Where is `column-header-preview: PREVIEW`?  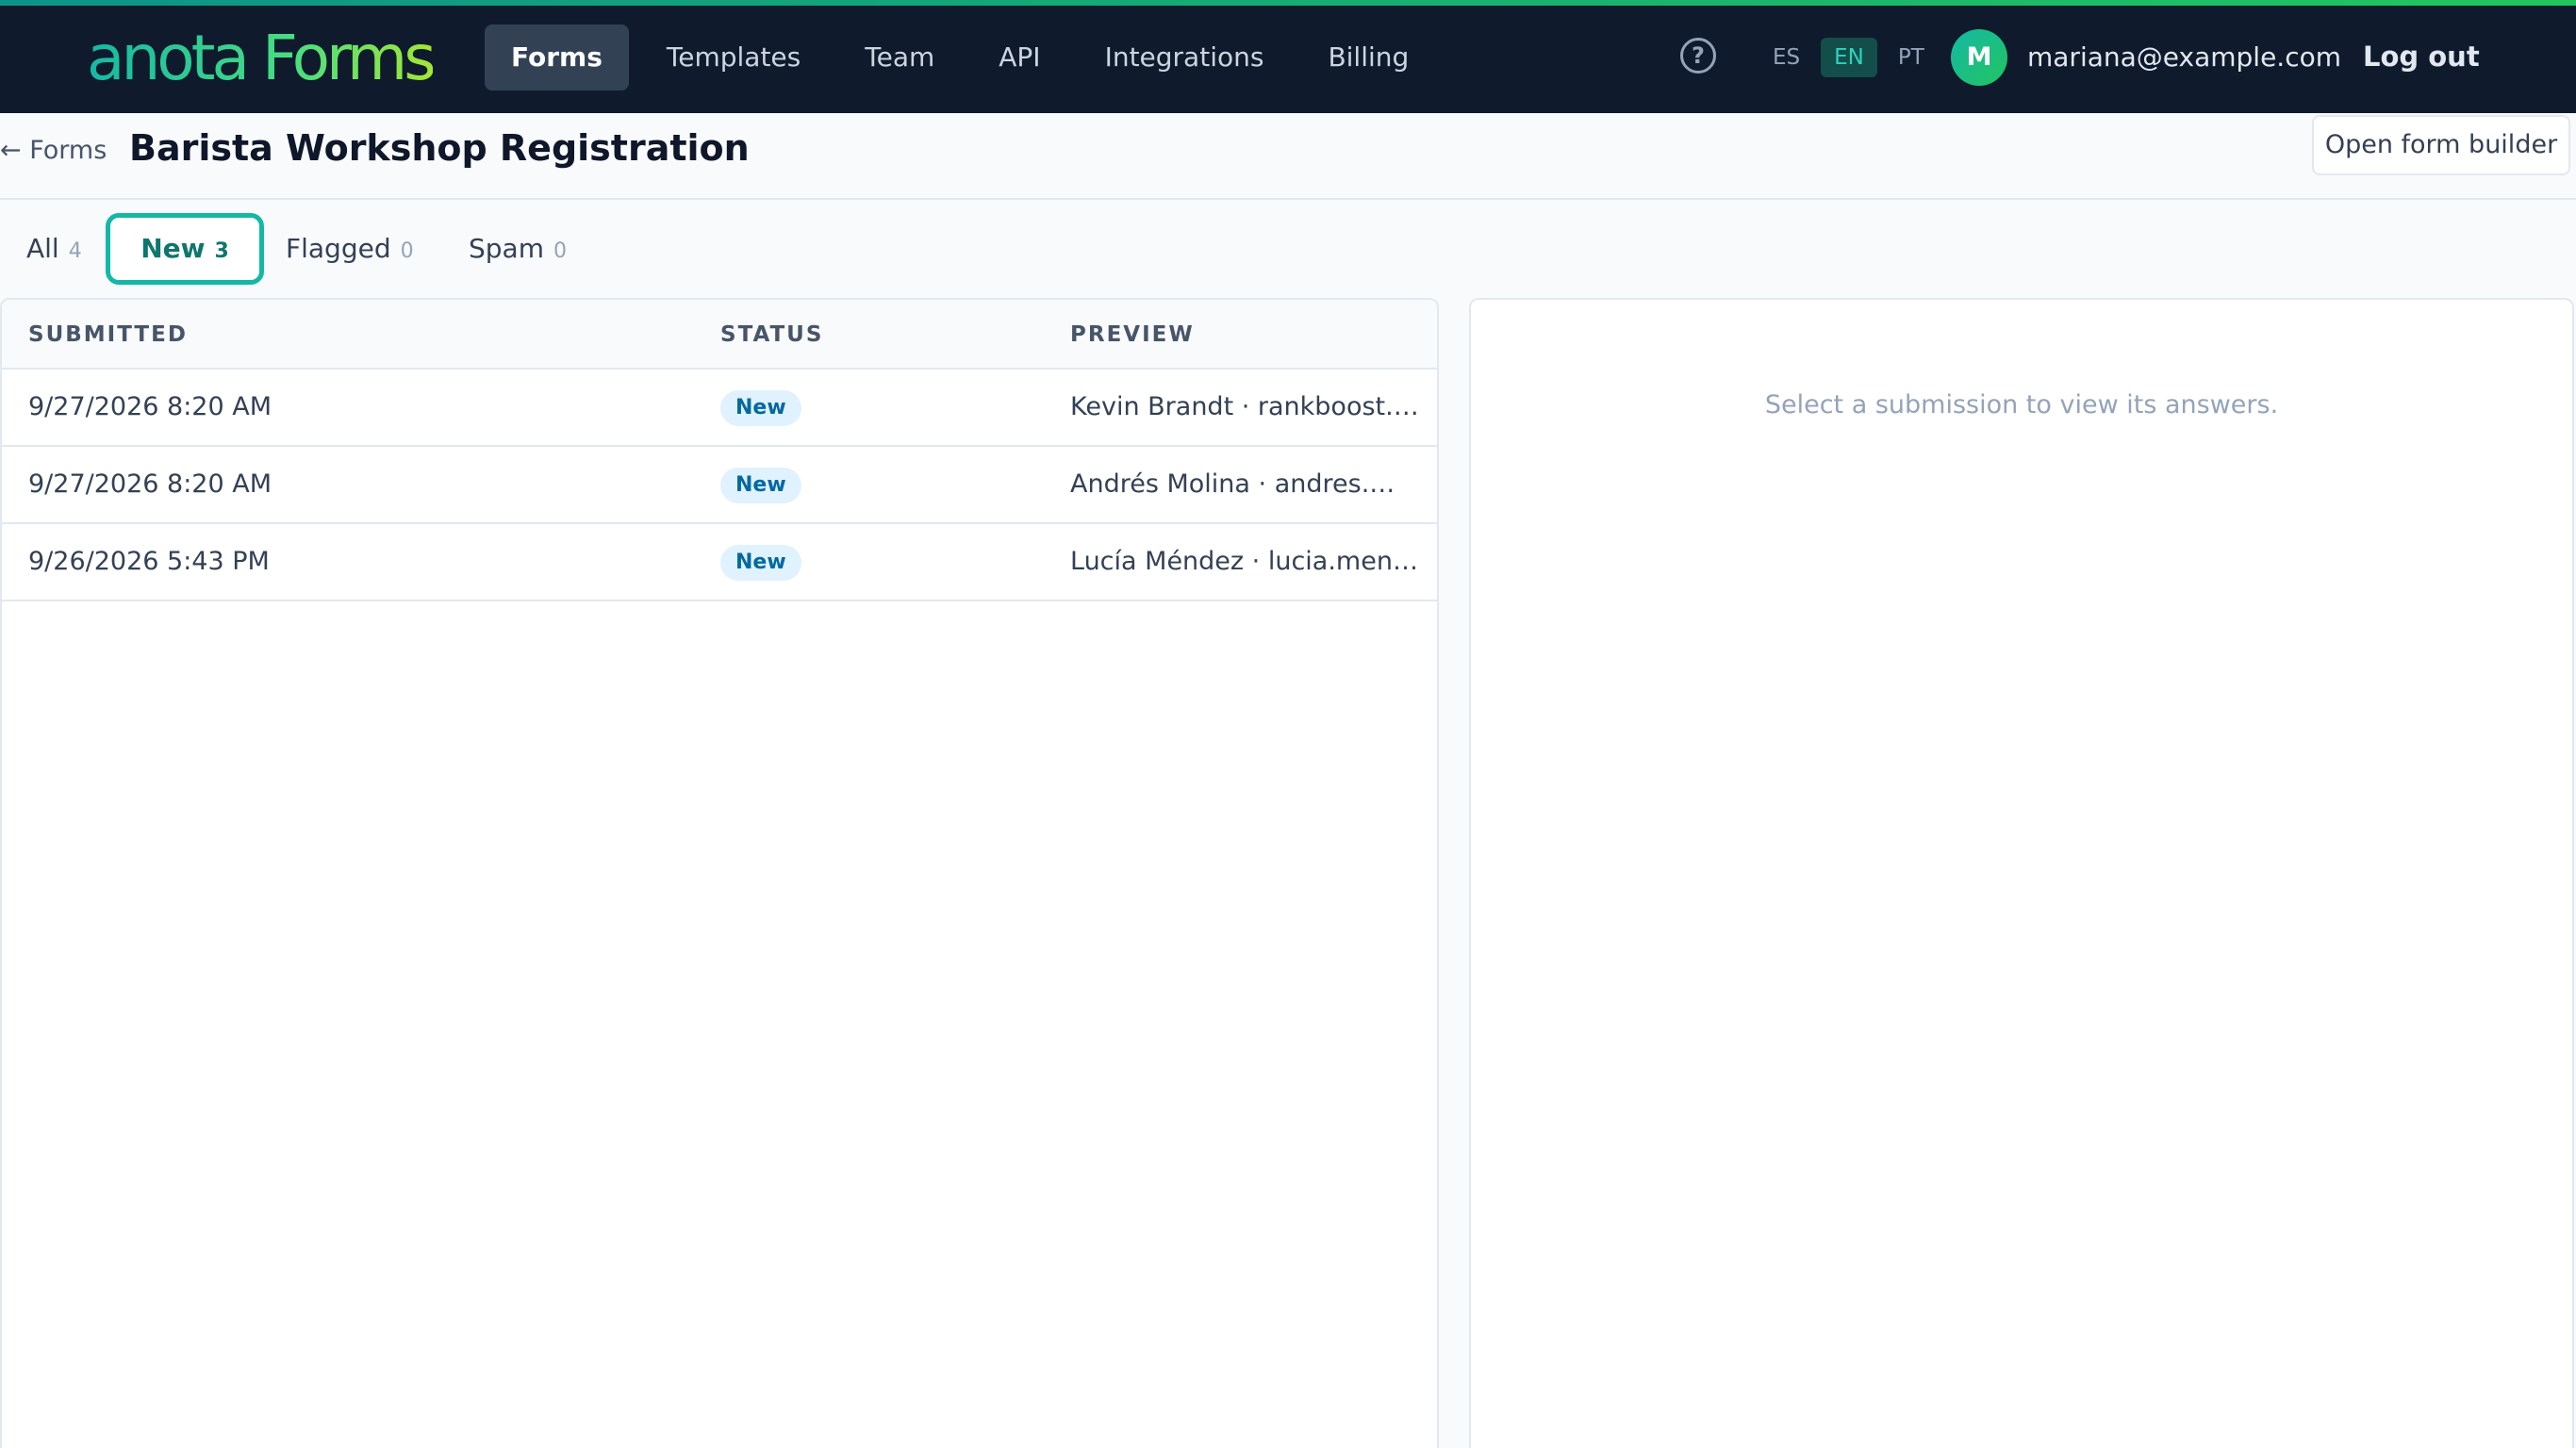 column-header-preview: PREVIEW is located at coordinates (1132, 335).